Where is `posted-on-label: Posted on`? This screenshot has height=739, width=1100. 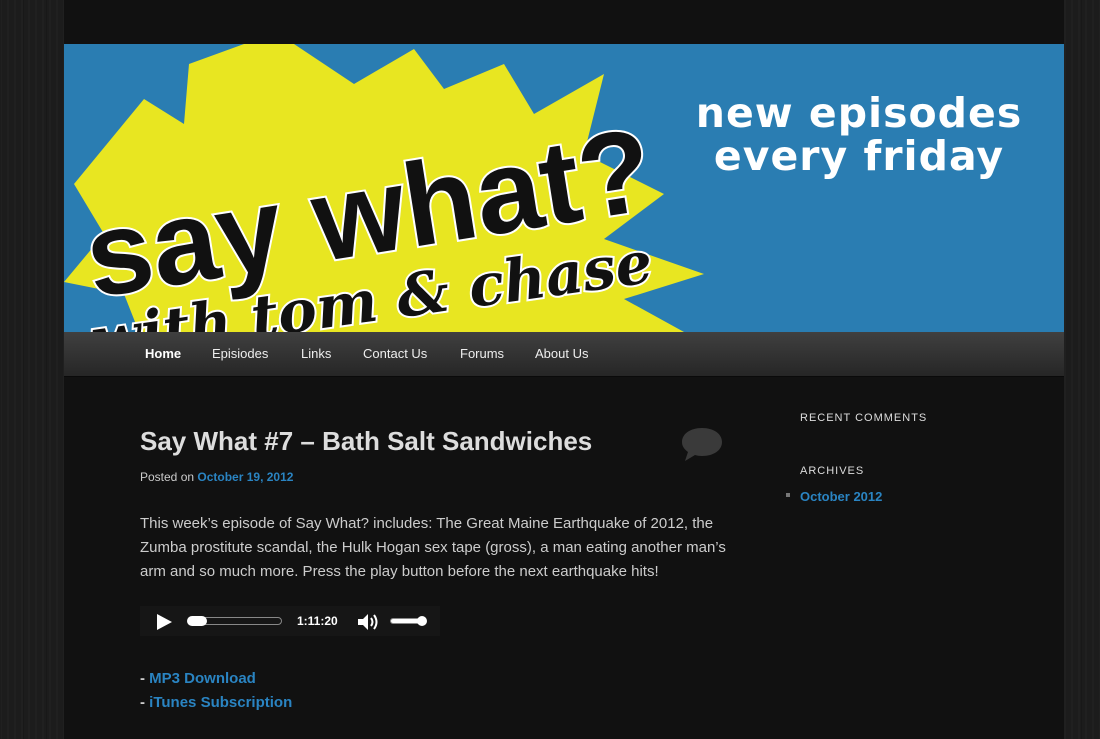
posted-on-label: Posted on is located at coordinates (167, 477).